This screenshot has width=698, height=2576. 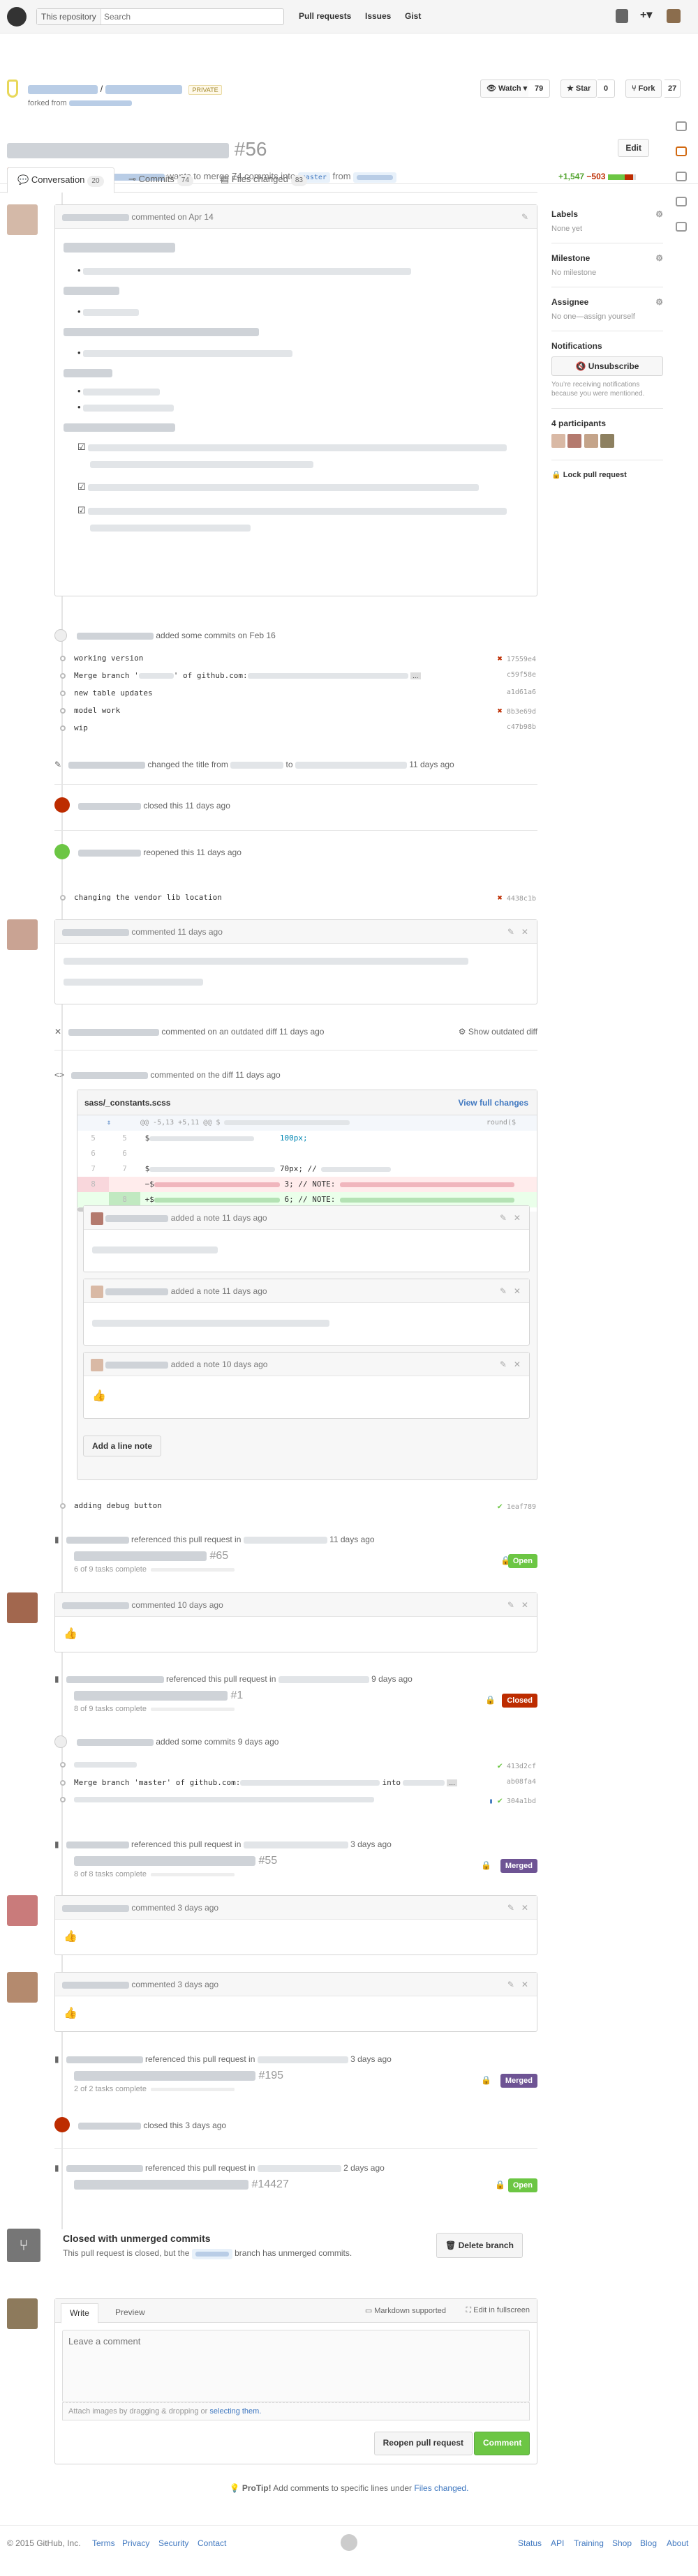 I want to click on tab-commits: ⊸ Commits 74, so click(x=161, y=180).